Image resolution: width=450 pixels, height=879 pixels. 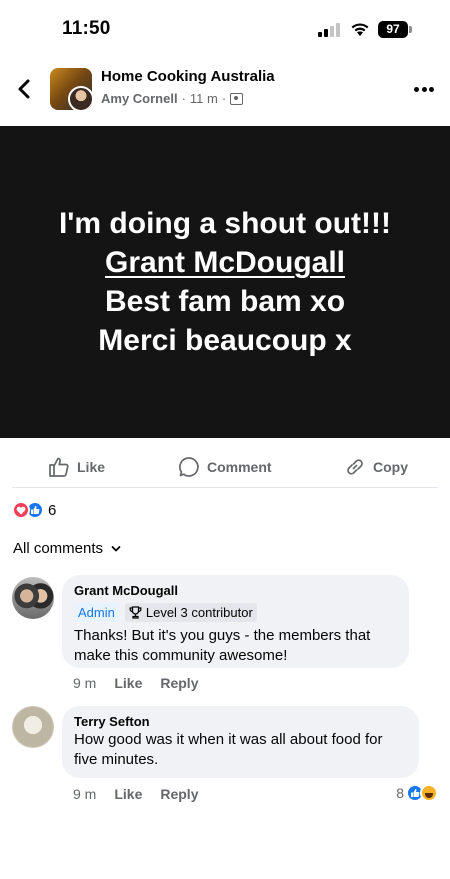 I want to click on group-privacy-icon, so click(x=237, y=98).